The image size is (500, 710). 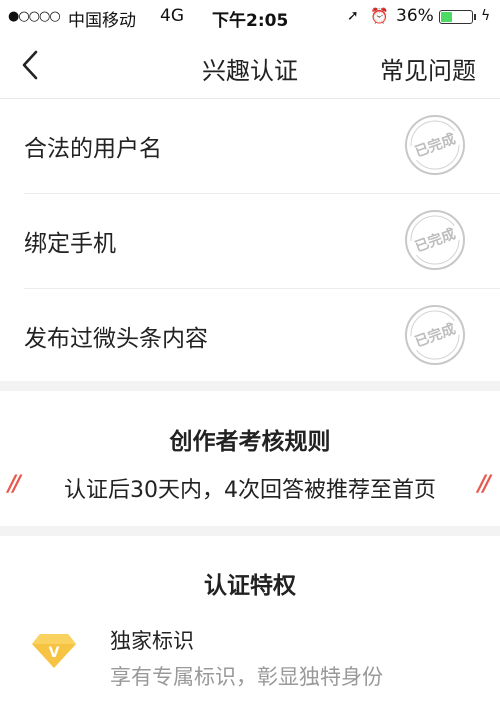 I want to click on battery-level-fill, so click(x=446, y=17).